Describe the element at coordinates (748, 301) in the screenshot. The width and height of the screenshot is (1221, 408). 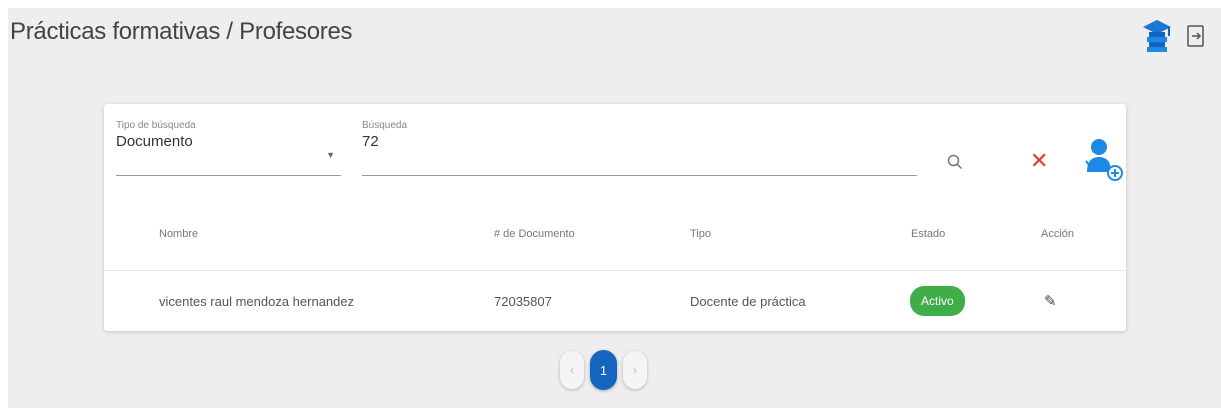
I see `row-type: Docente de práctica` at that location.